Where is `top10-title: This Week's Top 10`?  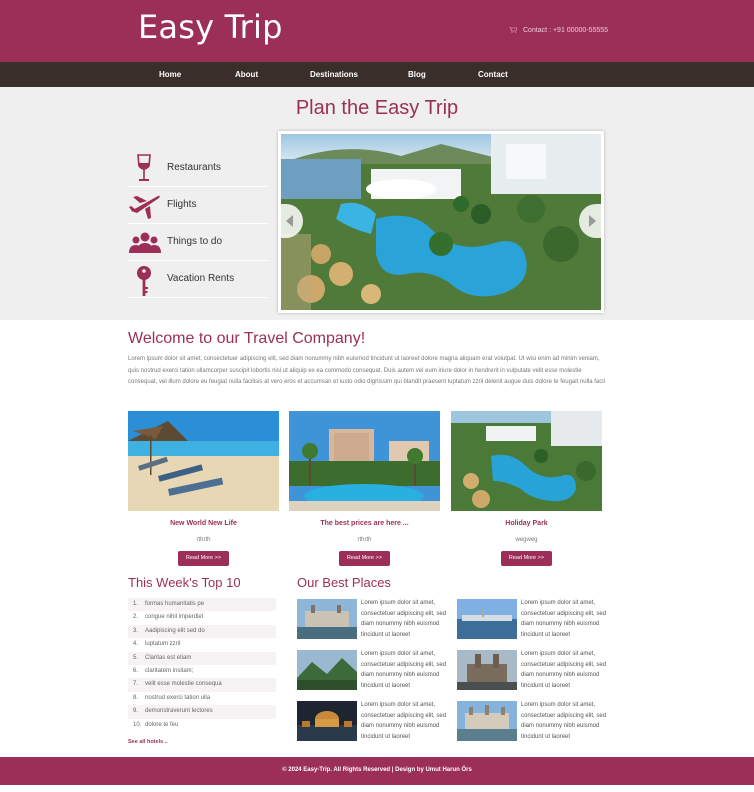 top10-title: This Week's Top 10 is located at coordinates (184, 582).